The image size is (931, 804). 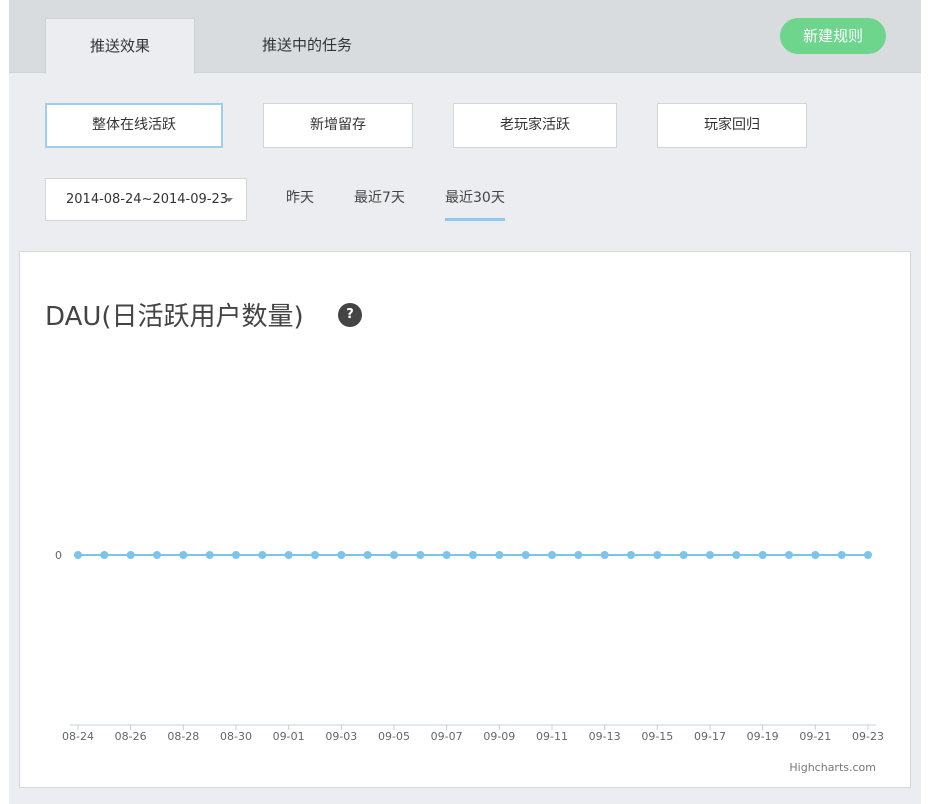 What do you see at coordinates (307, 45) in the screenshot?
I see `tab-running-tasks: 推送中的任务` at bounding box center [307, 45].